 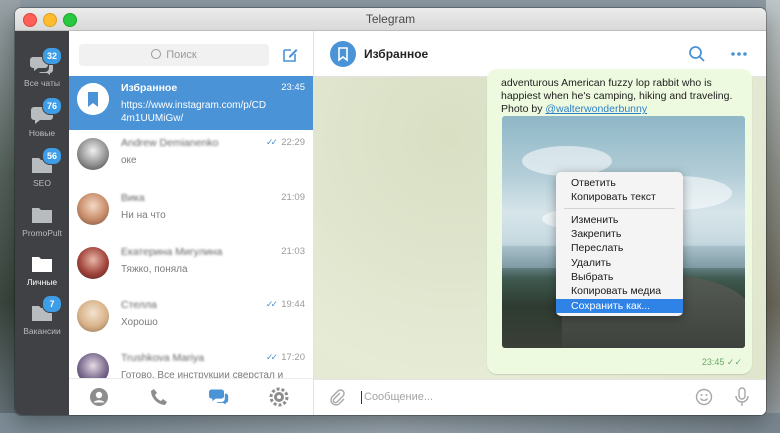 I want to click on title-bar: Telegram, so click(x=390, y=19).